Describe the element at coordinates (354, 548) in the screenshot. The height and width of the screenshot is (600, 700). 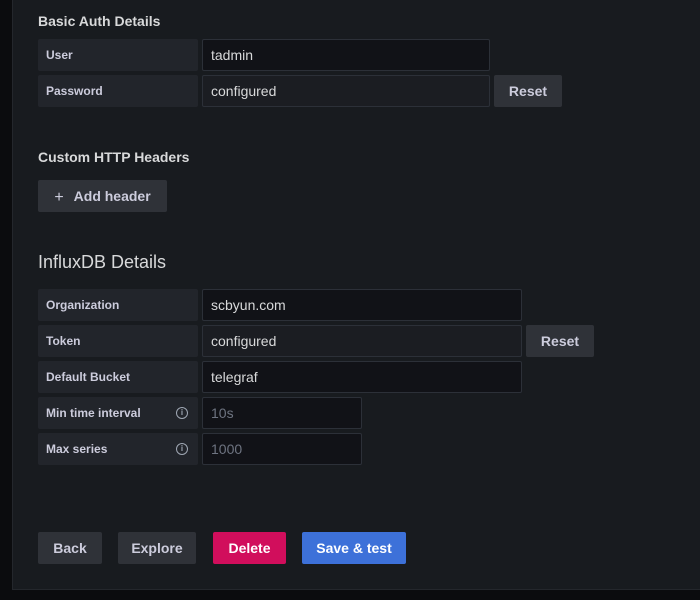
I see `save-and-test-button: Save & test` at that location.